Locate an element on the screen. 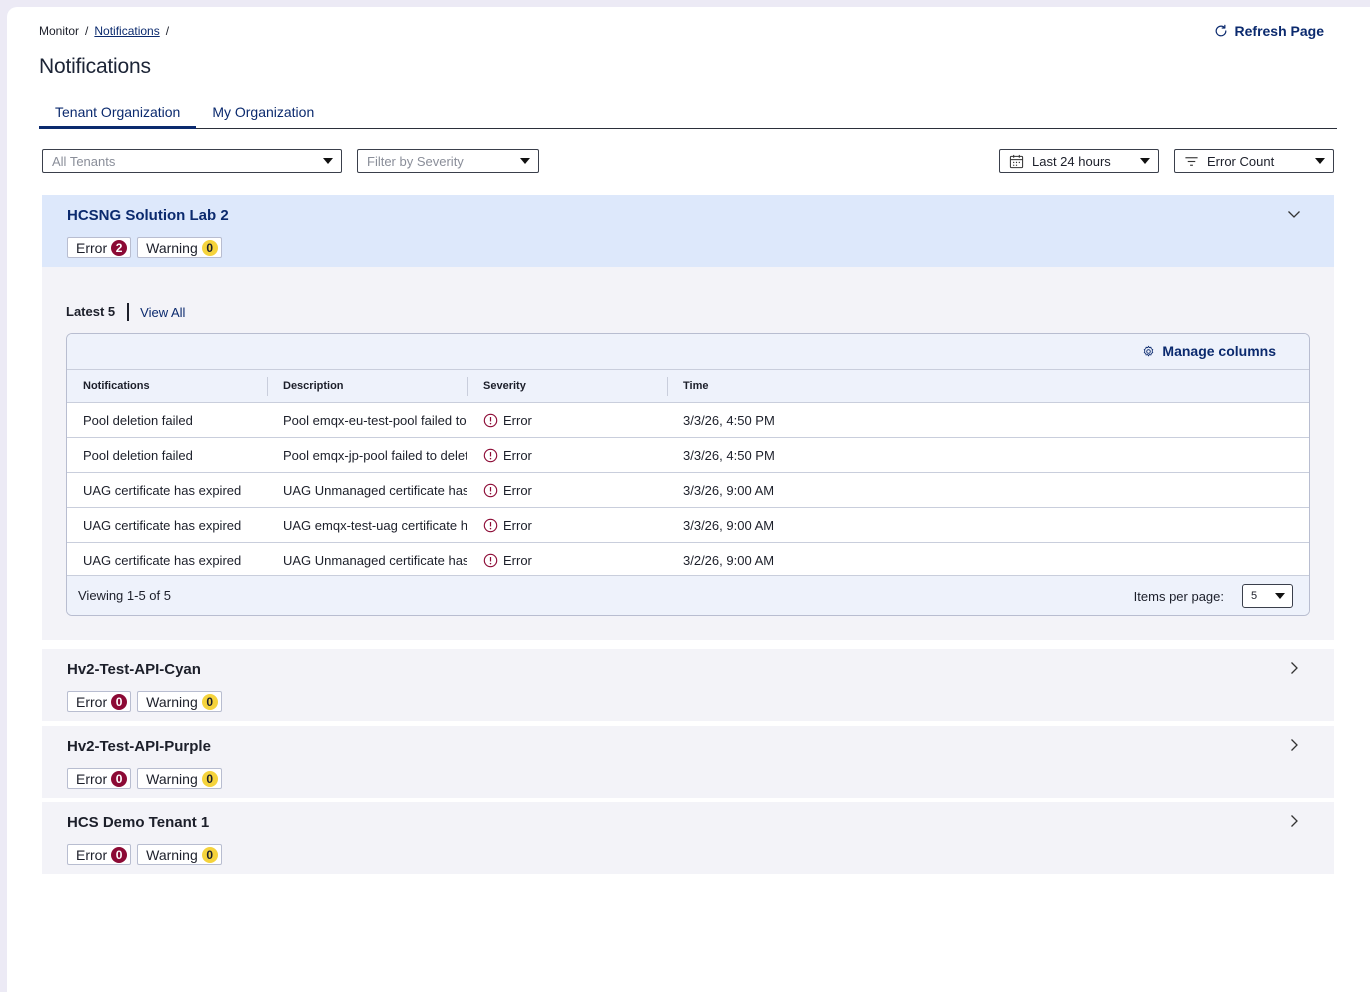 The width and height of the screenshot is (1370, 992). tenant-group: Hv2-Test-API-Purple Error 0 Warning 0 is located at coordinates (688, 762).